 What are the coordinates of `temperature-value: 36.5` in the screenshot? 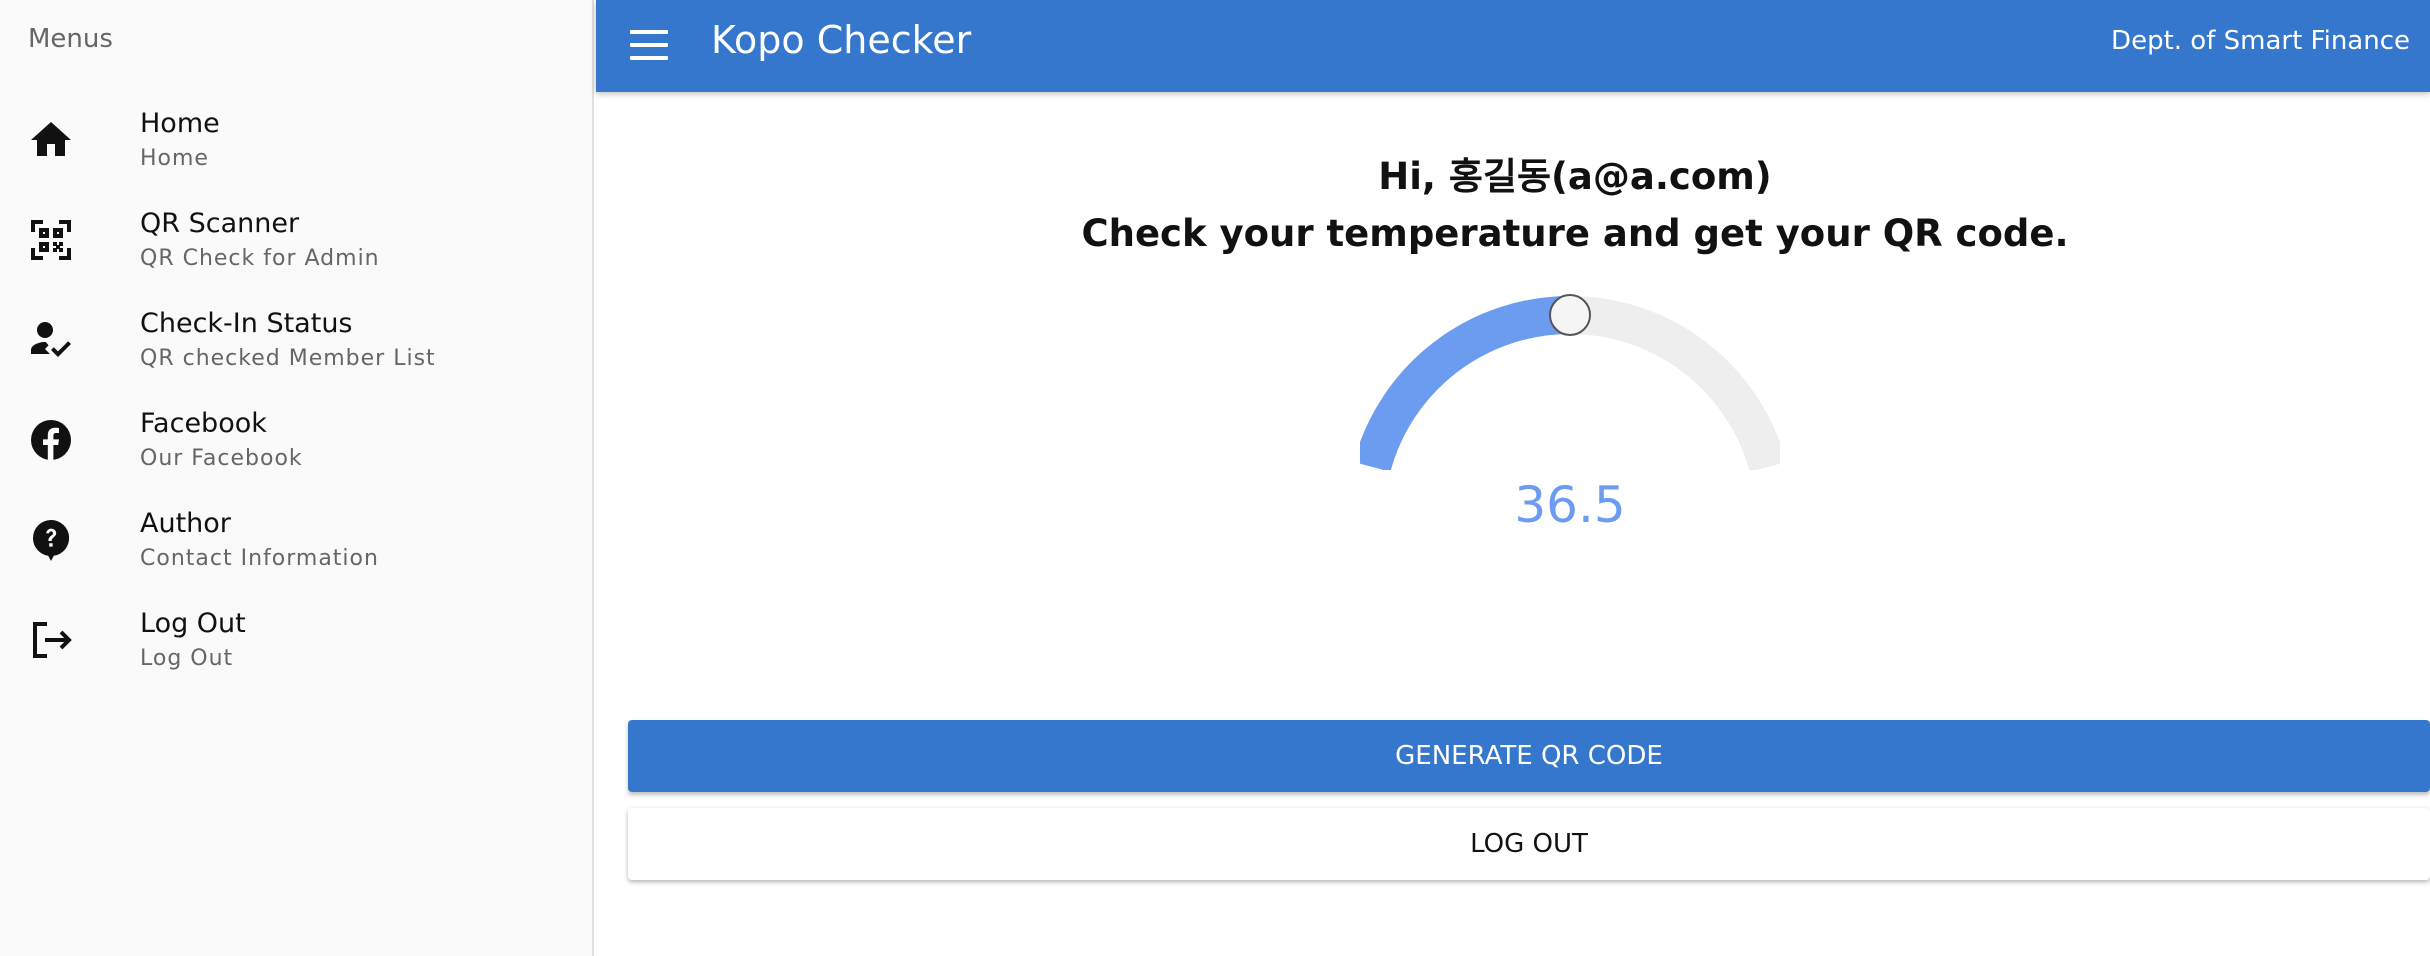 It's located at (1570, 505).